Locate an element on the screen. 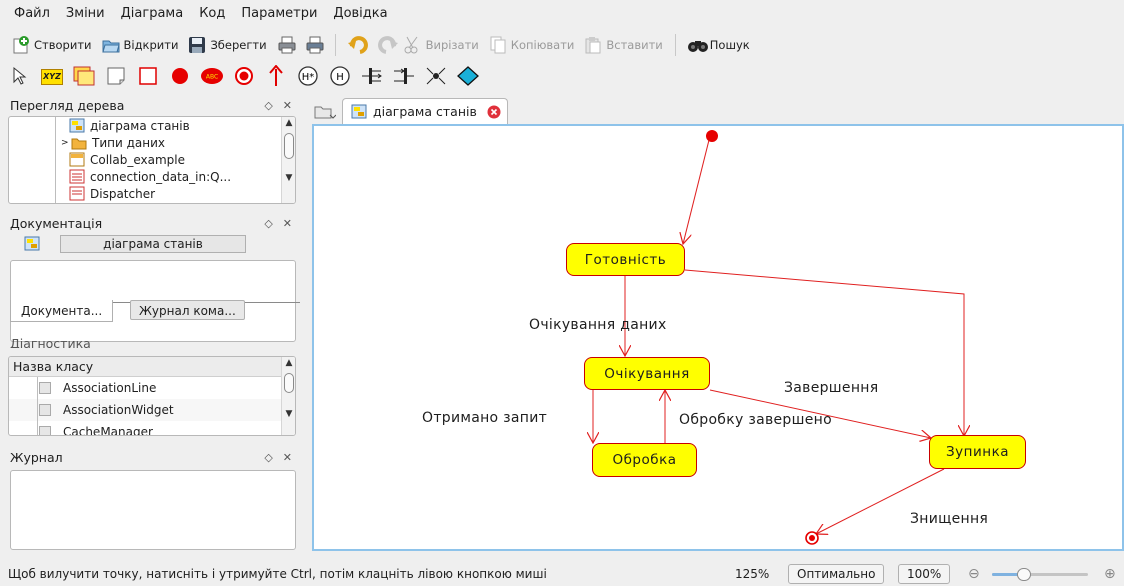 Image resolution: width=1124 pixels, height=586 pixels. expand-arrow-icon: > is located at coordinates (66, 143).